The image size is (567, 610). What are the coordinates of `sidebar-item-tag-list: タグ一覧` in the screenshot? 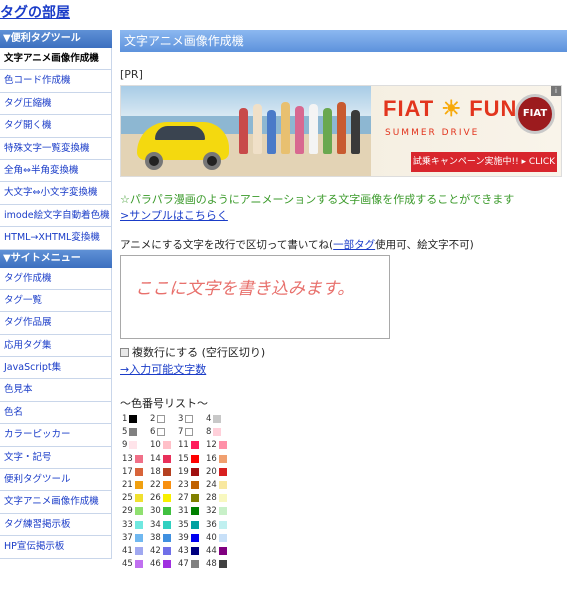 It's located at (56, 301).